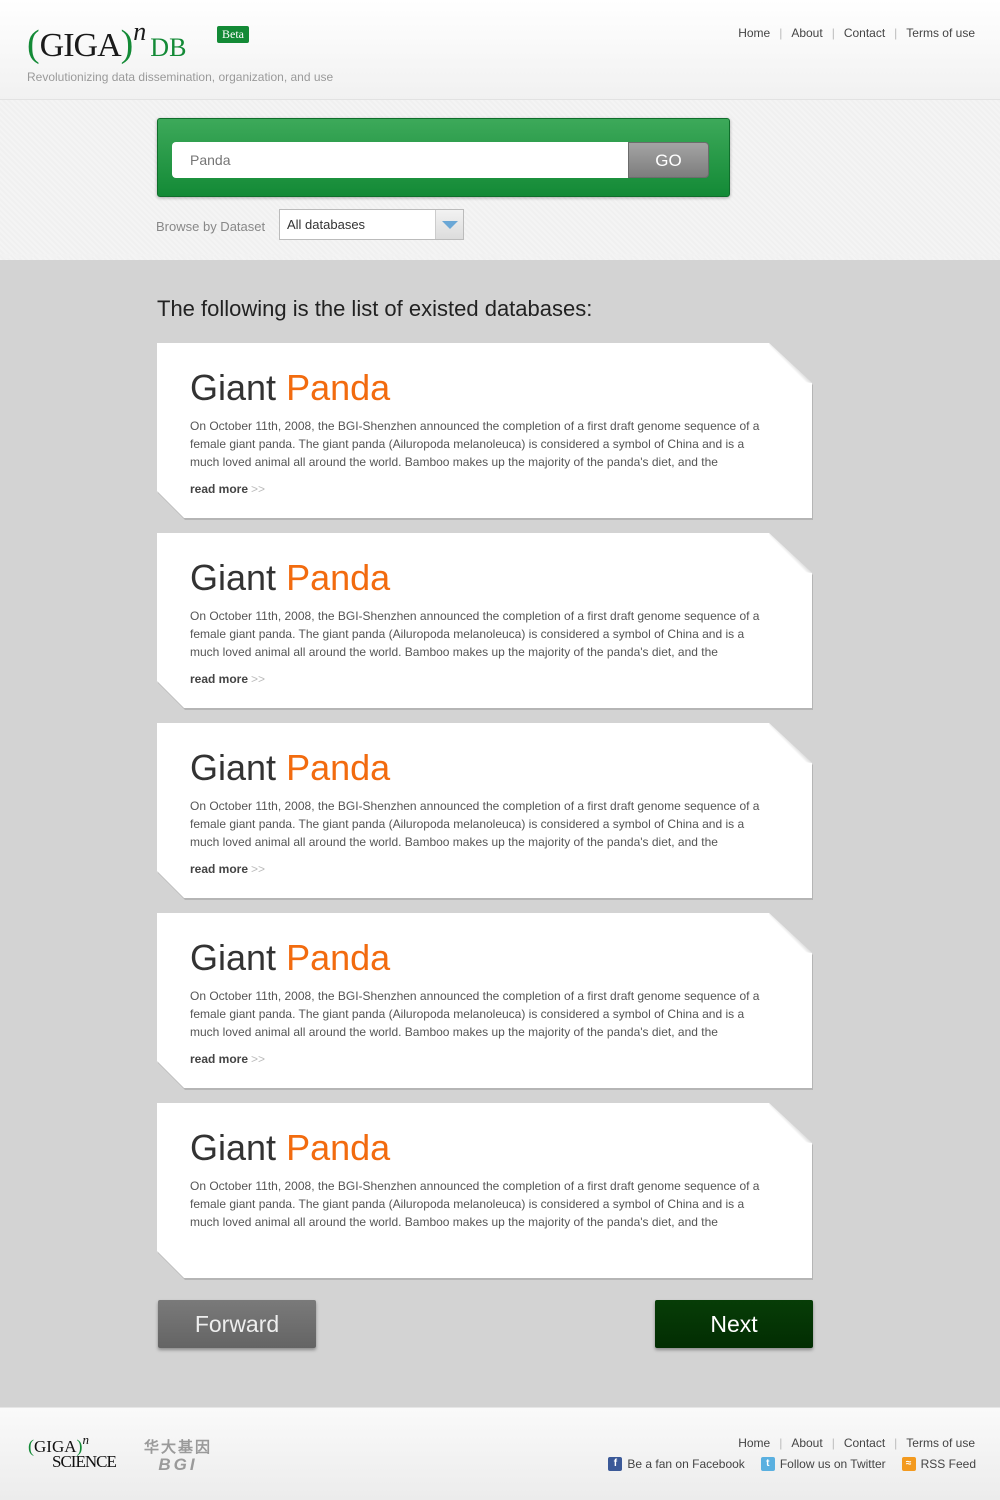 This screenshot has width=1000, height=1500. Describe the element at coordinates (500, 260) in the screenshot. I see `zigzag-divider` at that location.